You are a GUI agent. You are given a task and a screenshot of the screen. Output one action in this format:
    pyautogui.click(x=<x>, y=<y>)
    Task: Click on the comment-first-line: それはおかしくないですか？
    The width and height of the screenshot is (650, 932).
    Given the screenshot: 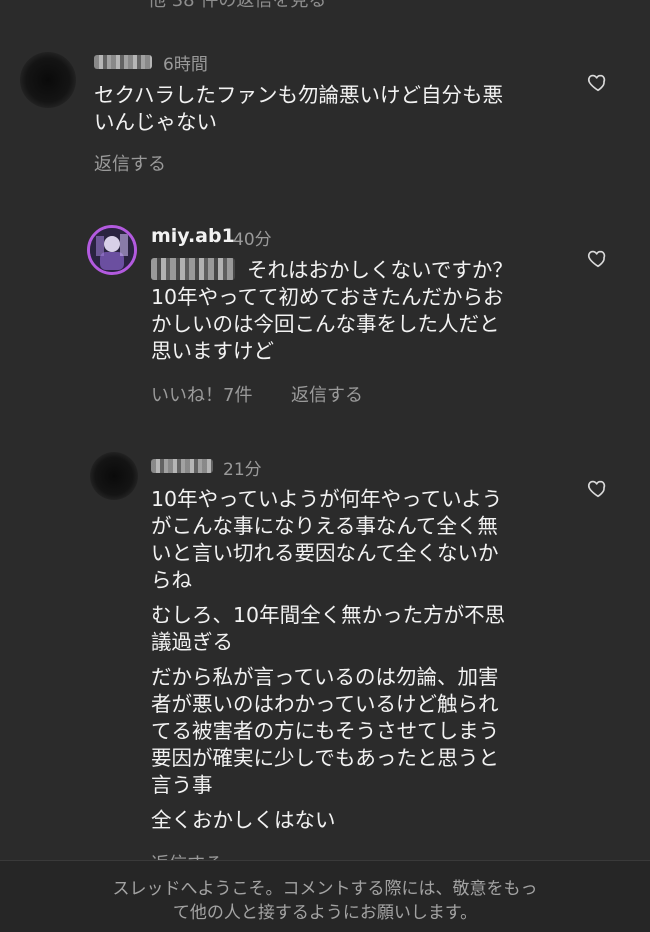 What is the action you would take?
    pyautogui.click(x=371, y=270)
    